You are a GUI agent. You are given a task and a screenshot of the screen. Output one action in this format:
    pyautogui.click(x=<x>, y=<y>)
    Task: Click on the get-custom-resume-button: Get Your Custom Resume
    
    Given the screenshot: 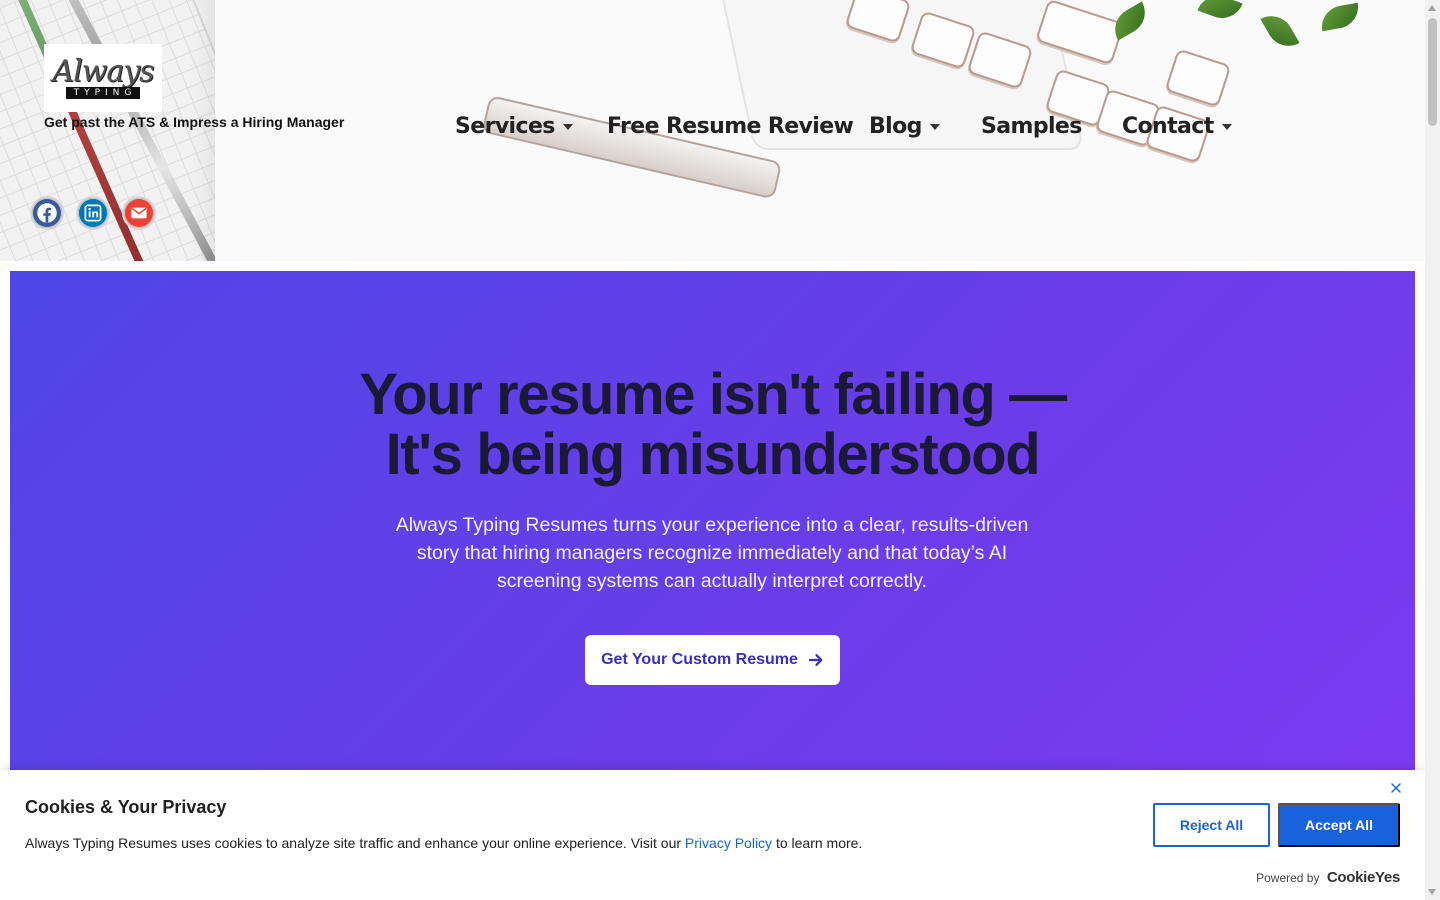 What is the action you would take?
    pyautogui.click(x=712, y=660)
    